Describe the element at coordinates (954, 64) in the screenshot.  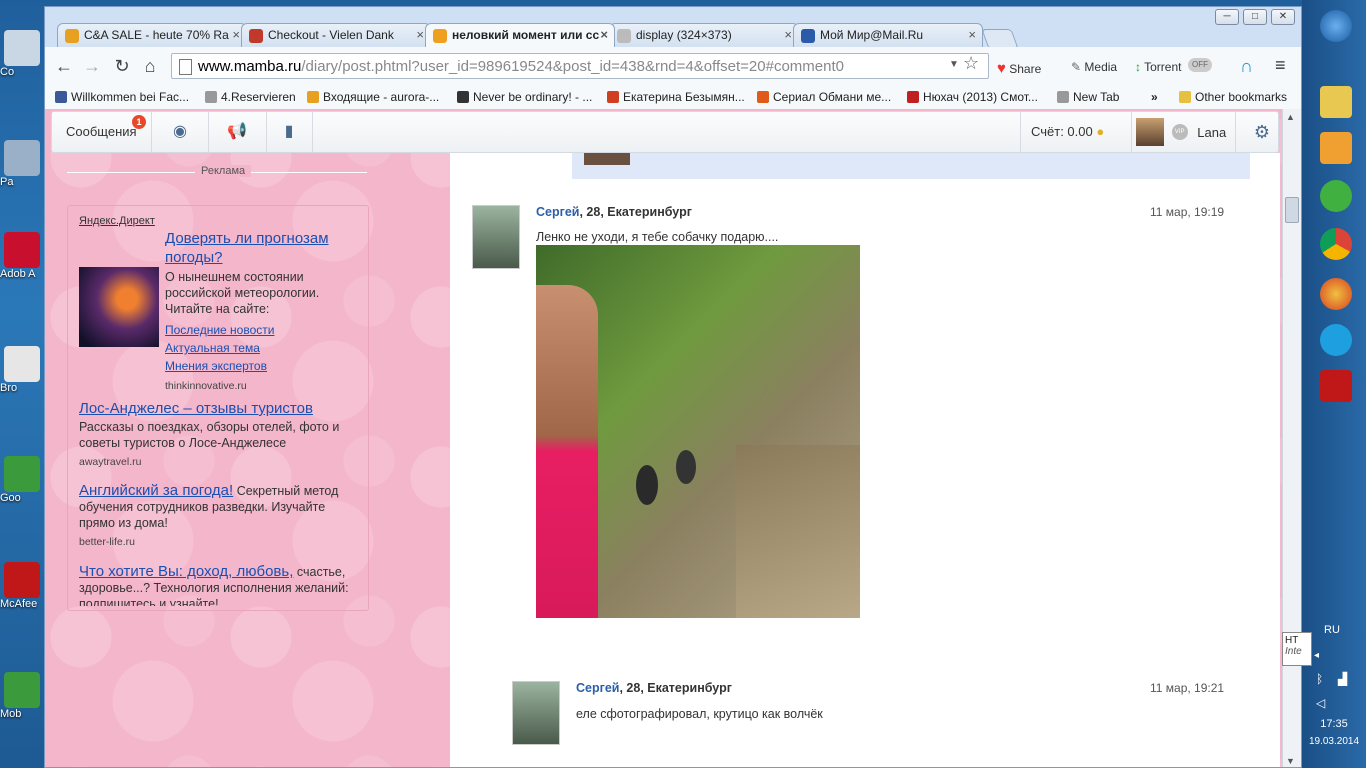
I see `omnibox-dropdown-icon: ▼` at that location.